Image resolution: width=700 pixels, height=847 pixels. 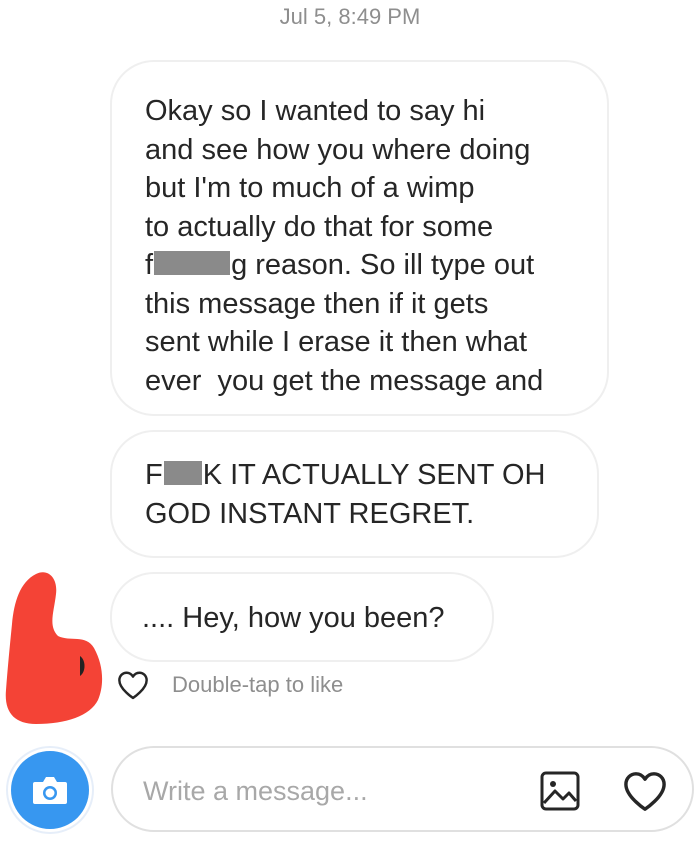 What do you see at coordinates (338, 149) in the screenshot?
I see `message-line: and see how you where doing` at bounding box center [338, 149].